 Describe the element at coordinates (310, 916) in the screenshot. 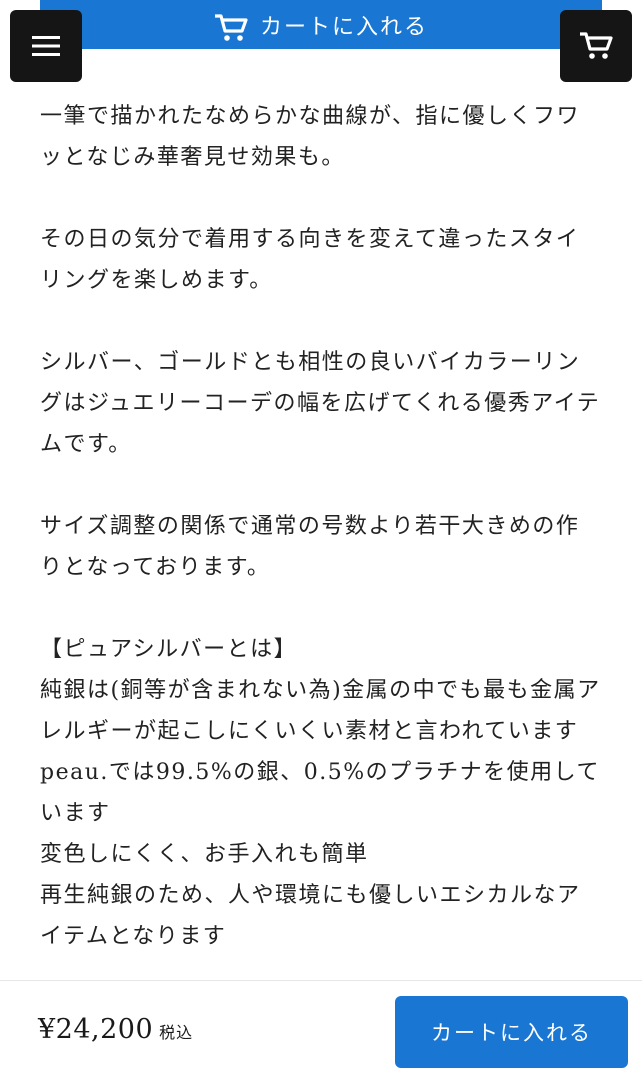

I see `pure-silver-line: 再生純銀のため、人や環境にも優しいエシカルなアイテムとなります` at that location.